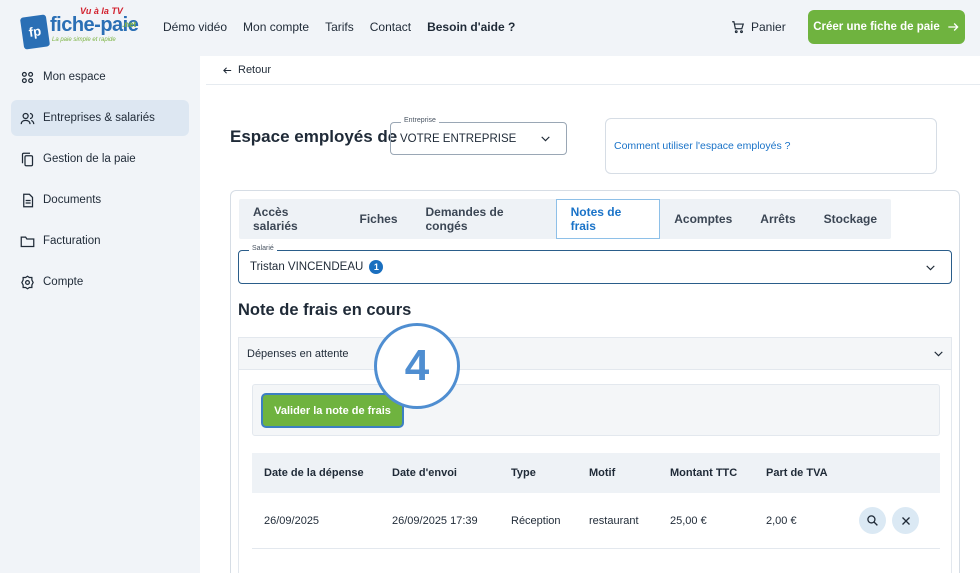 The width and height of the screenshot is (980, 573). I want to click on sidebar-item-label: Entreprises & salariés, so click(99, 118).